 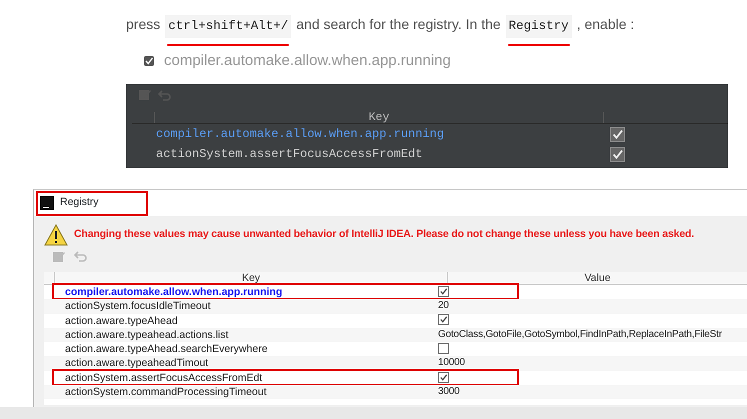 I want to click on registry-key: action.aware.typeAhead, so click(x=241, y=321).